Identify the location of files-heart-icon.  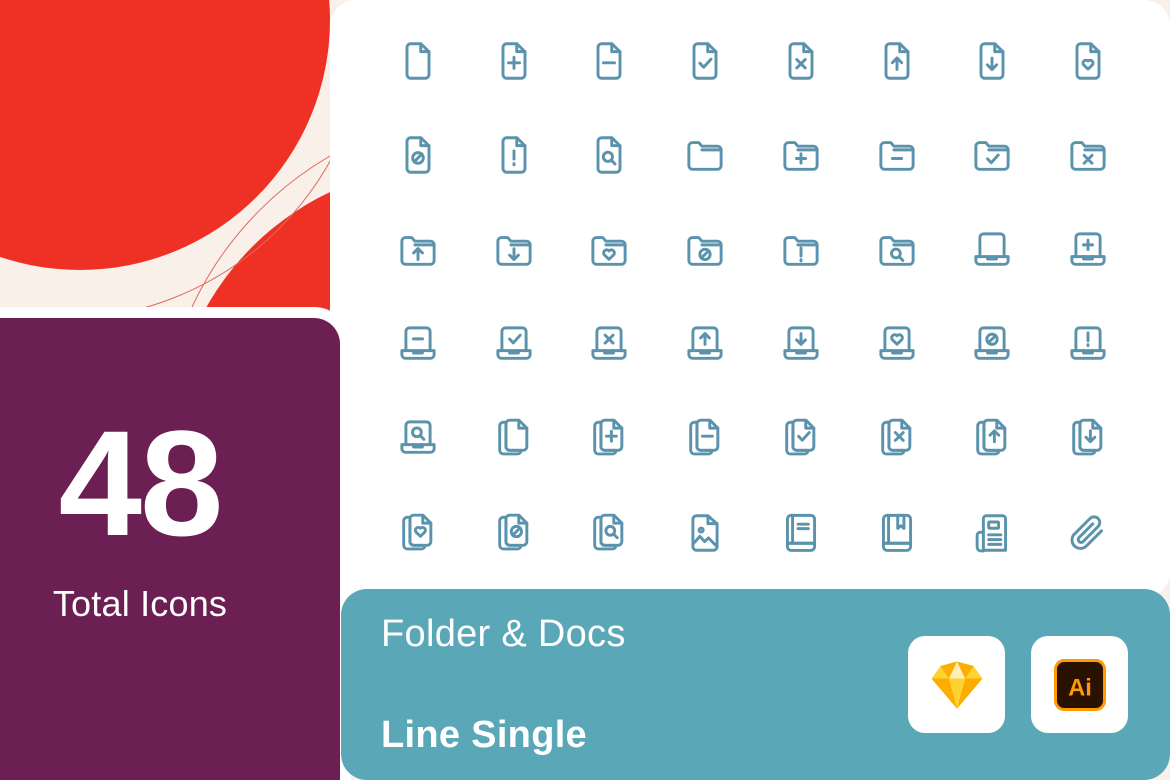
(417, 532).